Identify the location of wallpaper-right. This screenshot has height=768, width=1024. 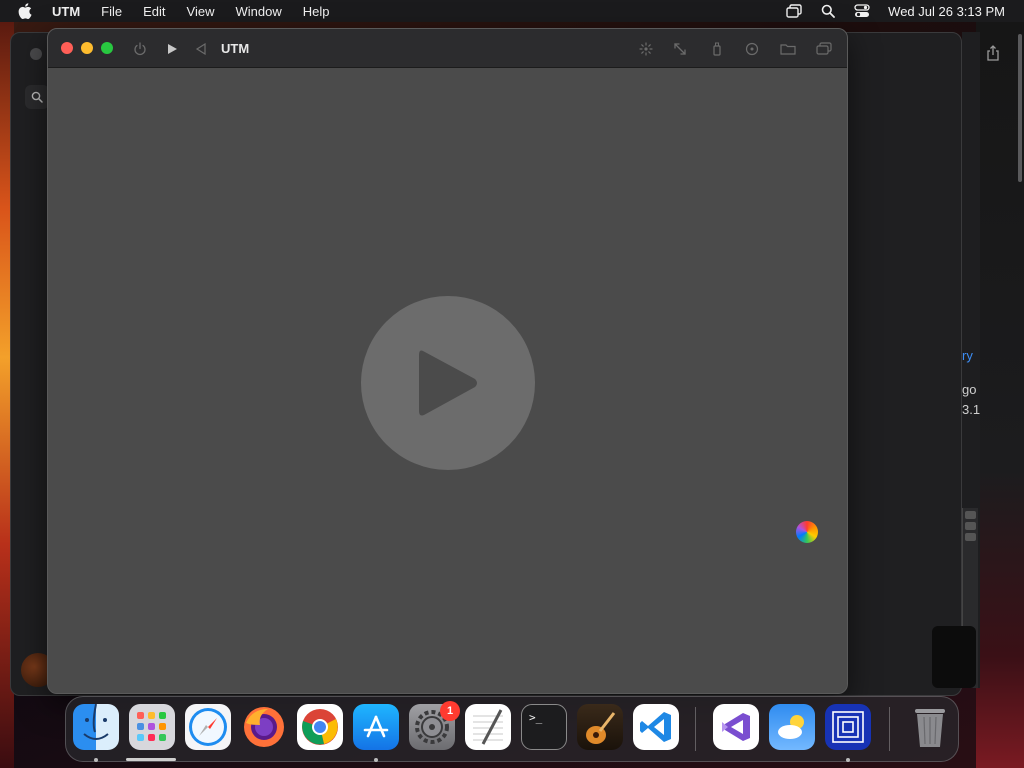
(1000, 395).